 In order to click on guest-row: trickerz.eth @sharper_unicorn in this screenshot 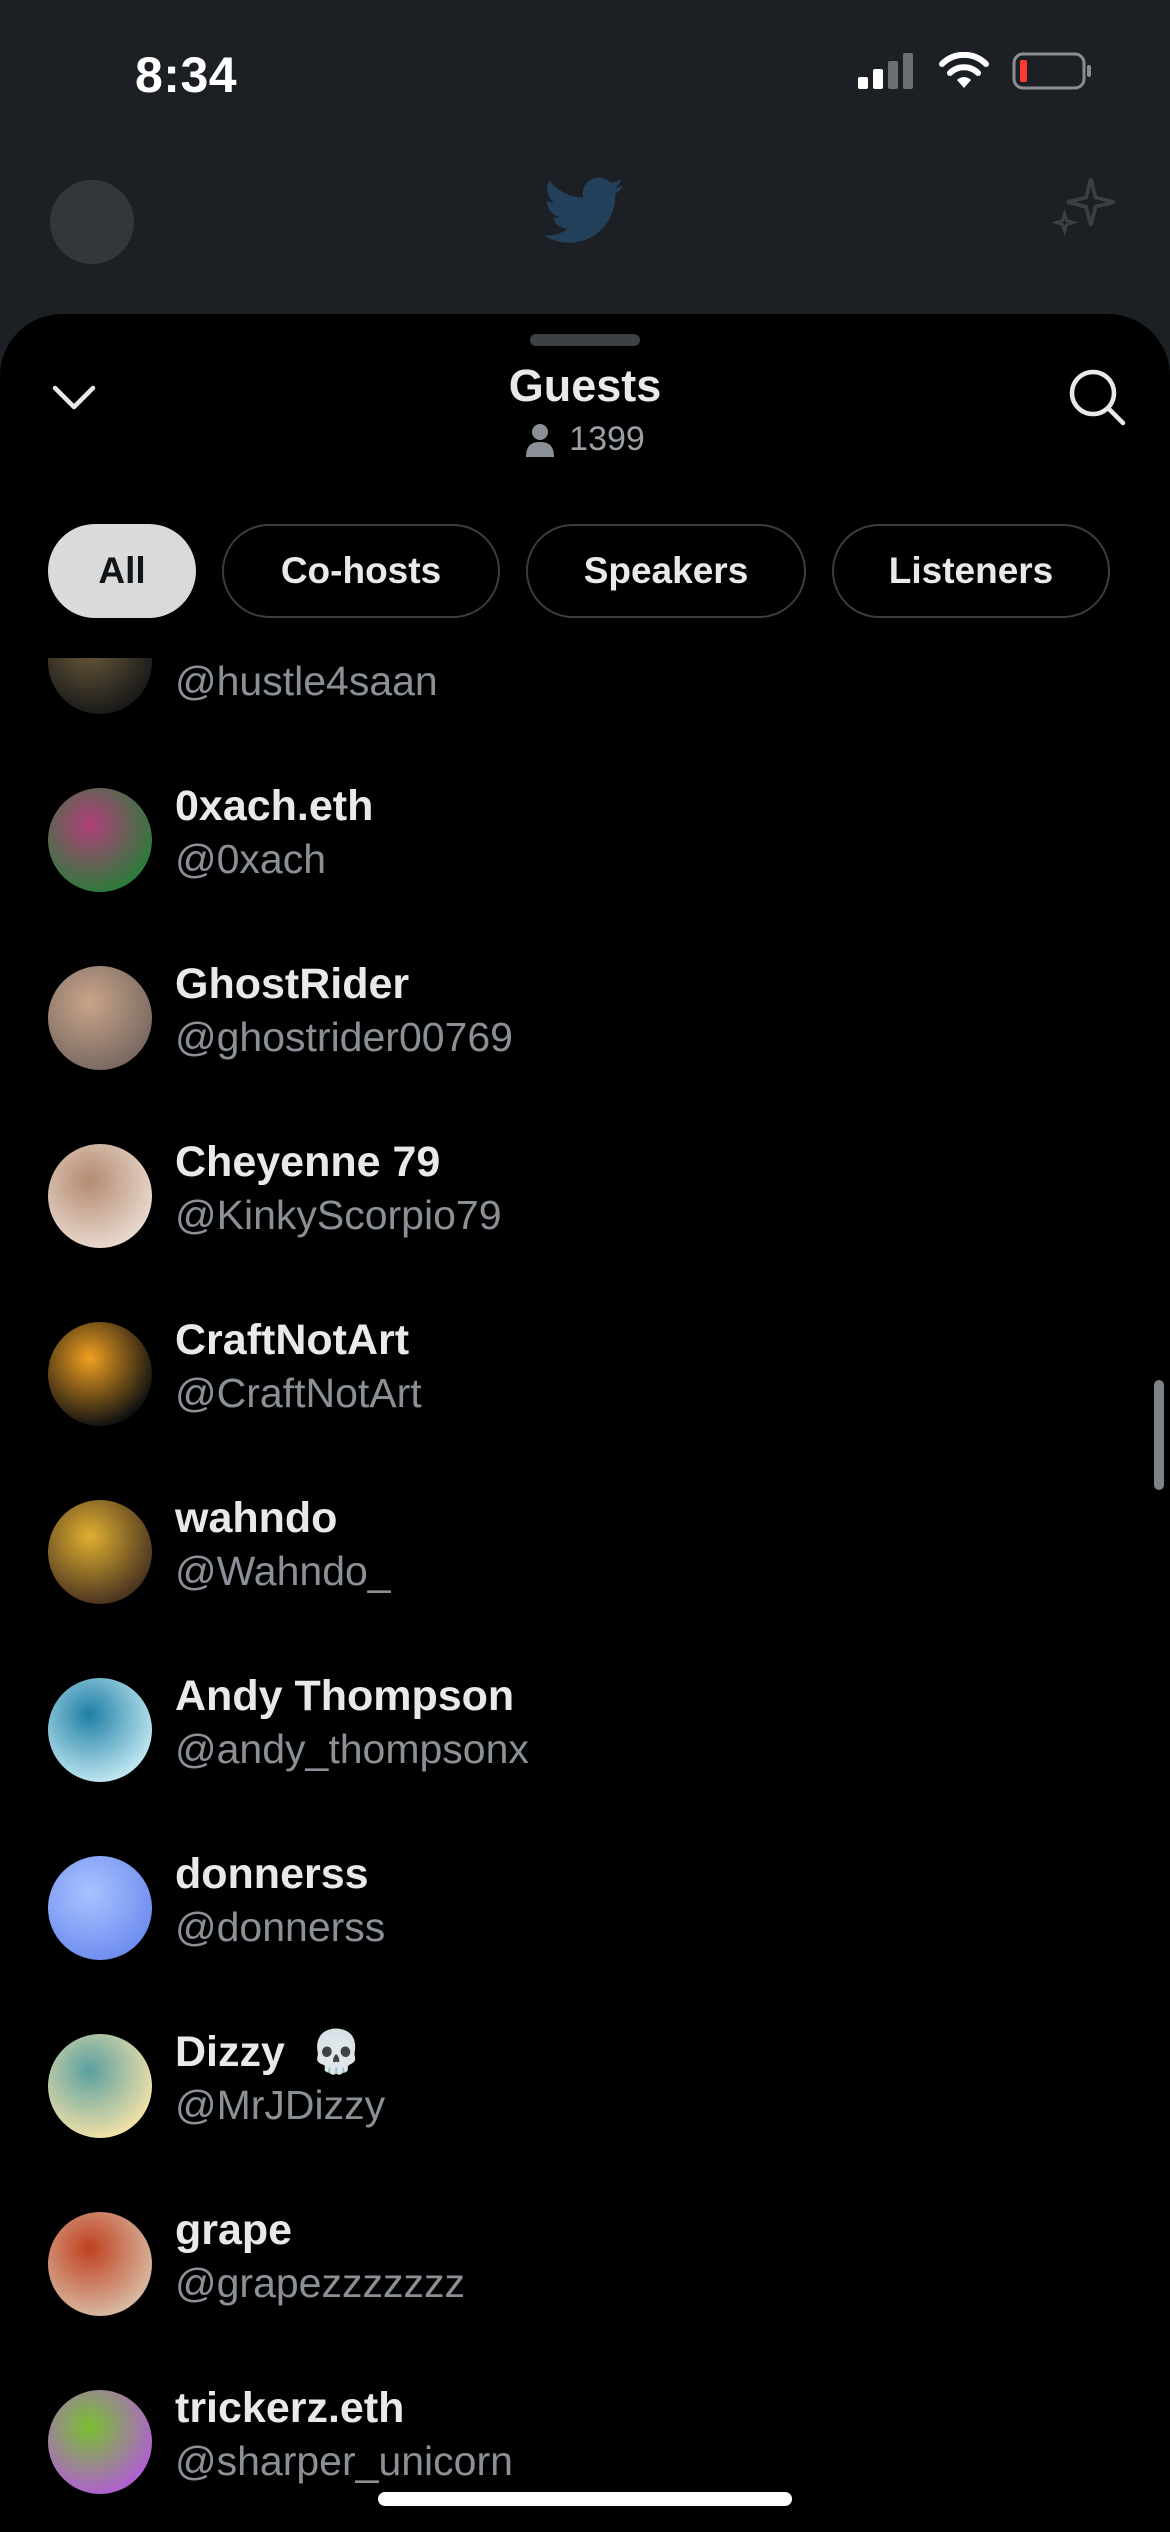, I will do `click(585, 2451)`.